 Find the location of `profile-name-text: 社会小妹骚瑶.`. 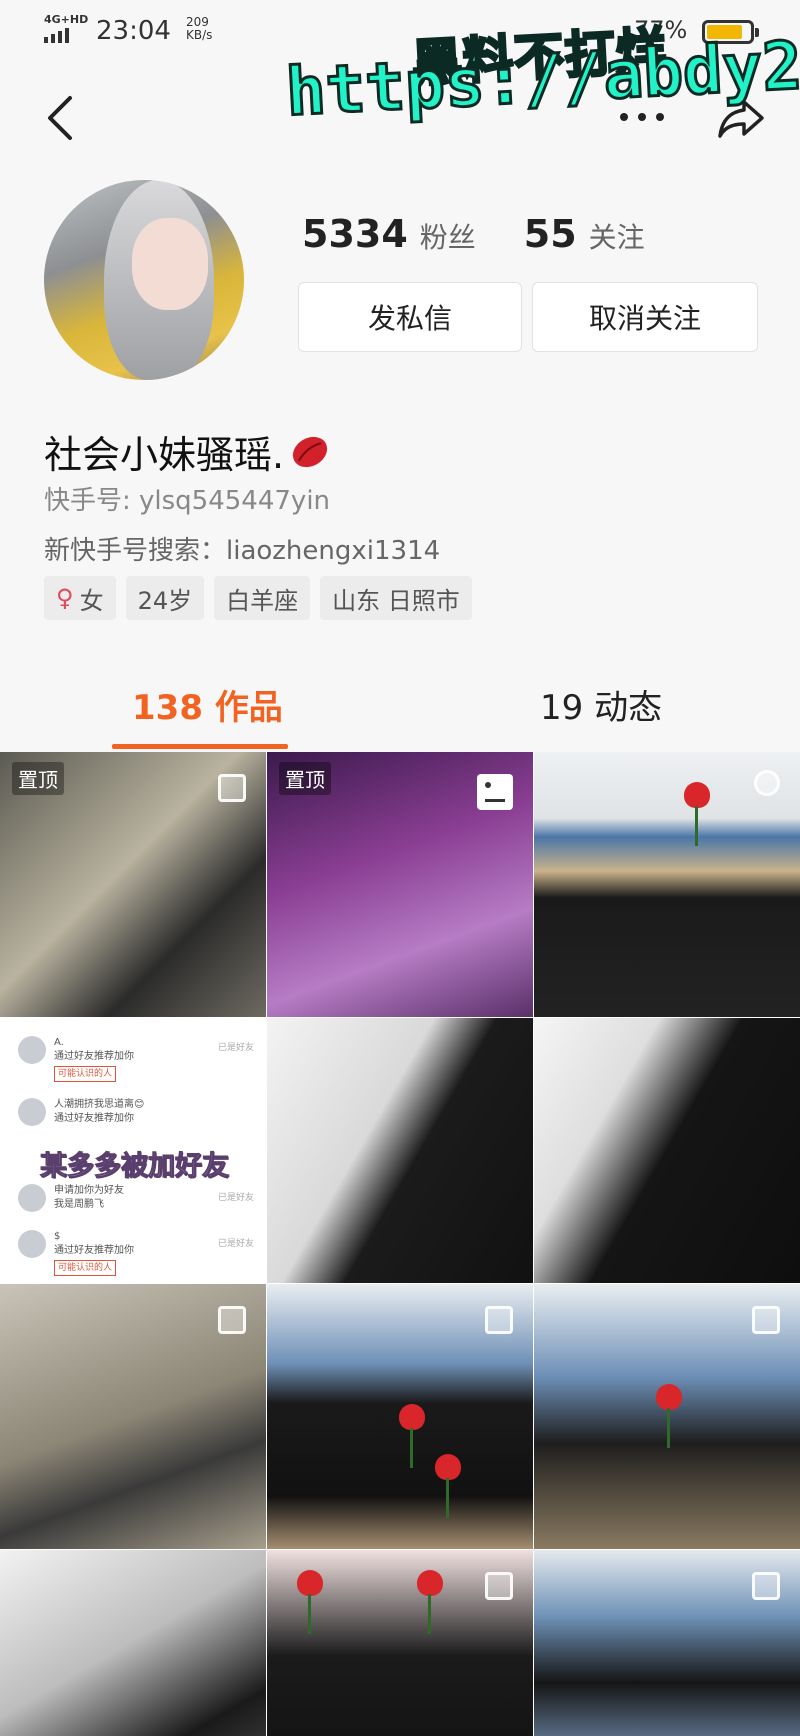

profile-name-text: 社会小妹骚瑶. is located at coordinates (164, 455).